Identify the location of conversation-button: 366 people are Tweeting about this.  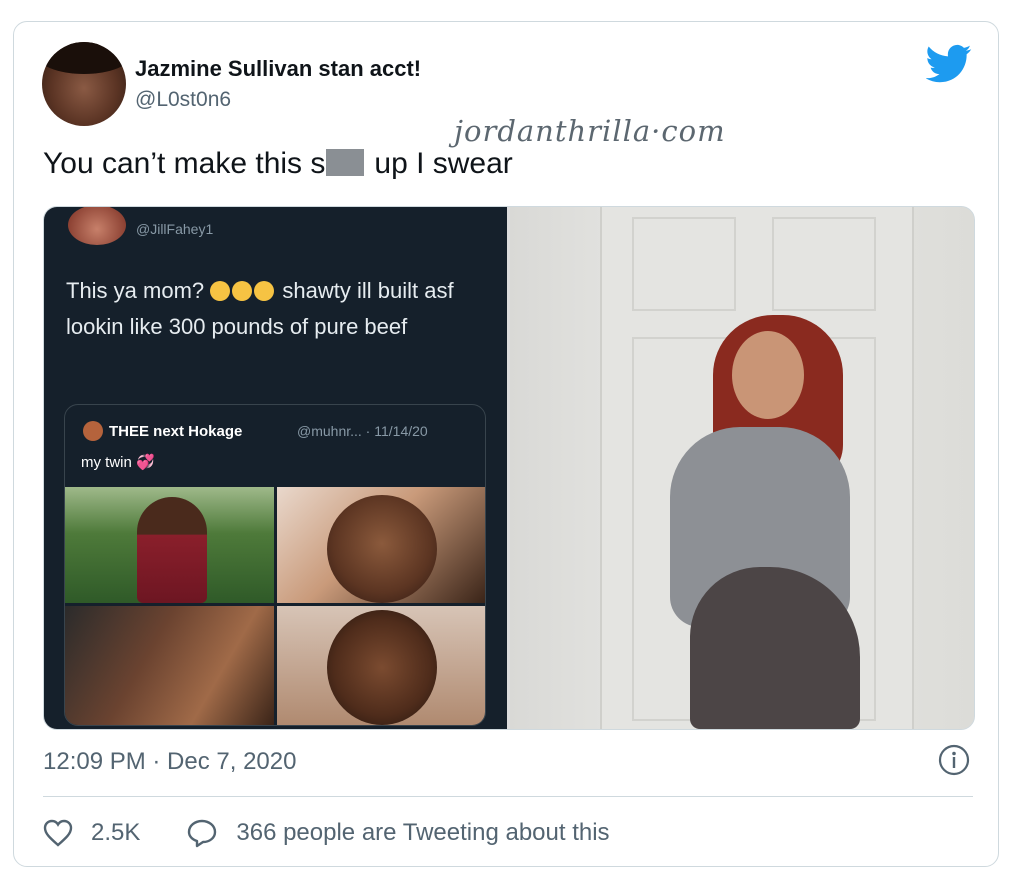
(398, 833).